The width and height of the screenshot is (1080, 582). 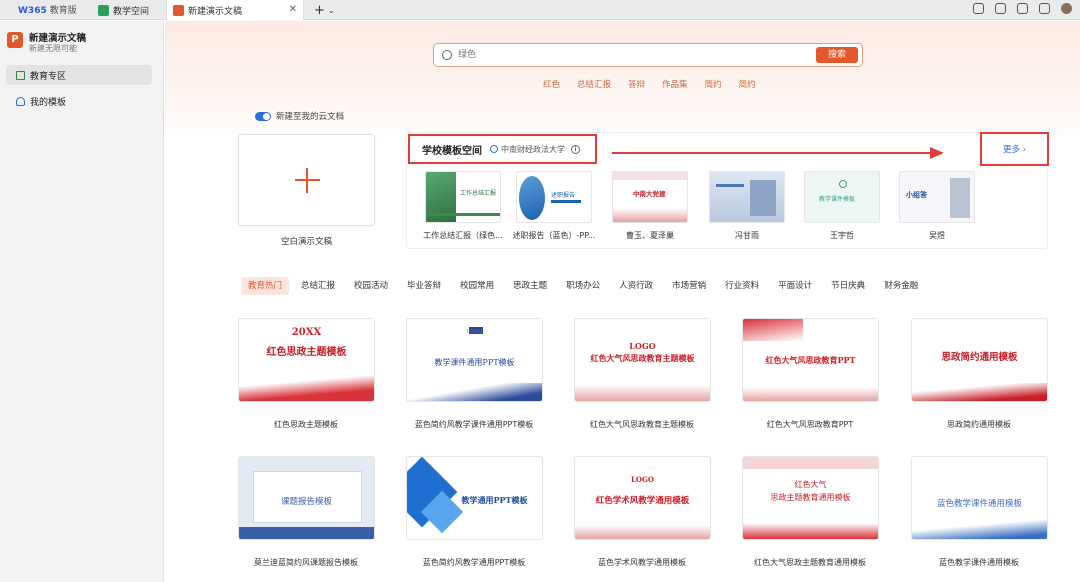 I want to click on search-button: 搜索, so click(x=837, y=55).